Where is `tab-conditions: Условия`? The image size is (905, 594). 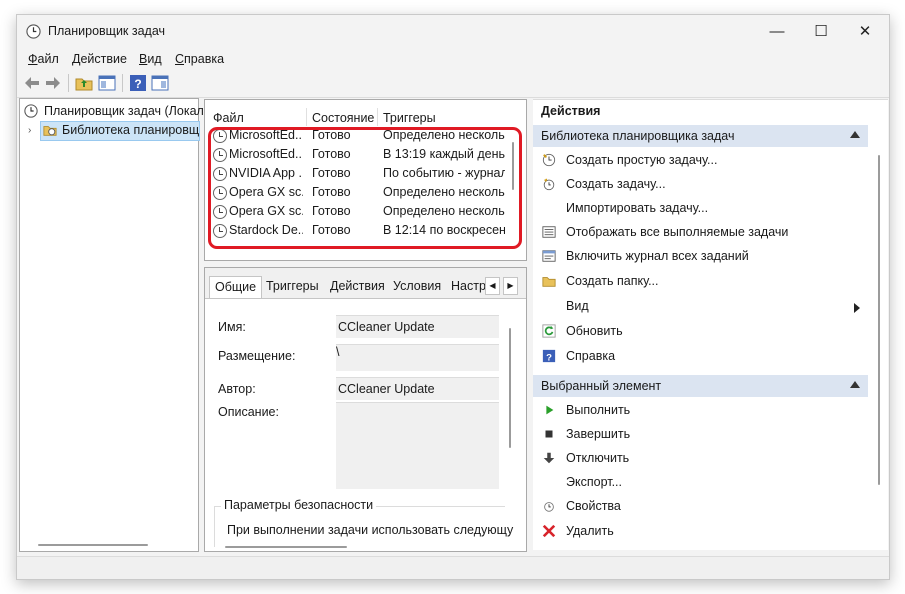 tab-conditions: Условия is located at coordinates (417, 286).